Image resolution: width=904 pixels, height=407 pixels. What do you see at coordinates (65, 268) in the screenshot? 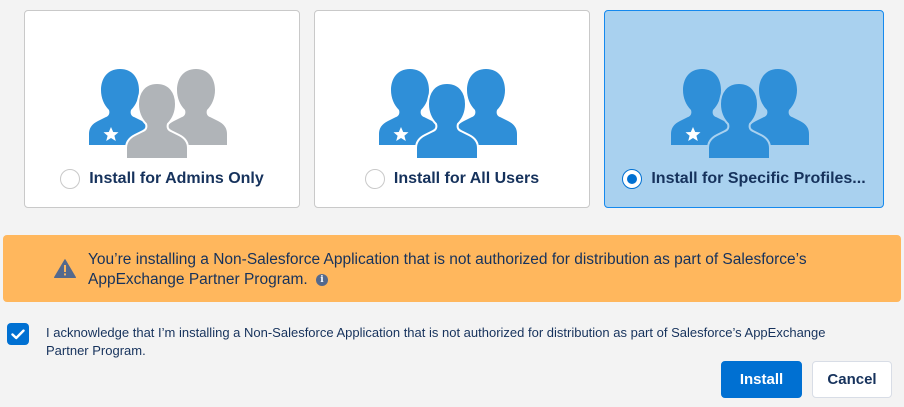
I see `warning-icon` at bounding box center [65, 268].